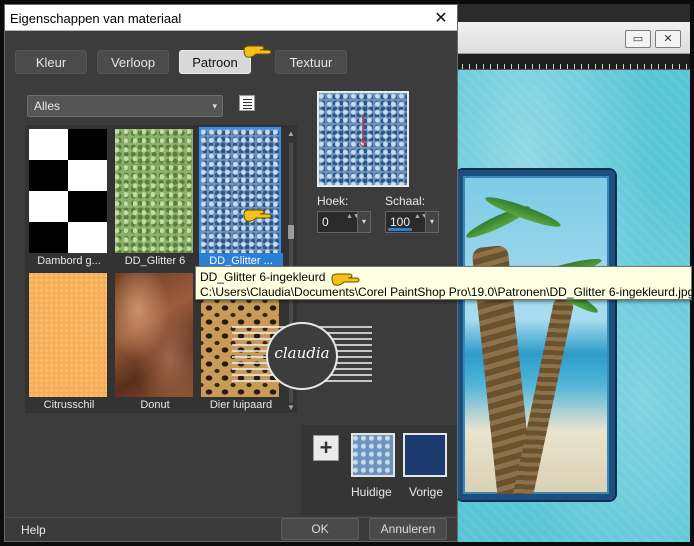 The image size is (694, 546). What do you see at coordinates (68, 191) in the screenshot?
I see `checkerboard-pattern-swatch` at bounding box center [68, 191].